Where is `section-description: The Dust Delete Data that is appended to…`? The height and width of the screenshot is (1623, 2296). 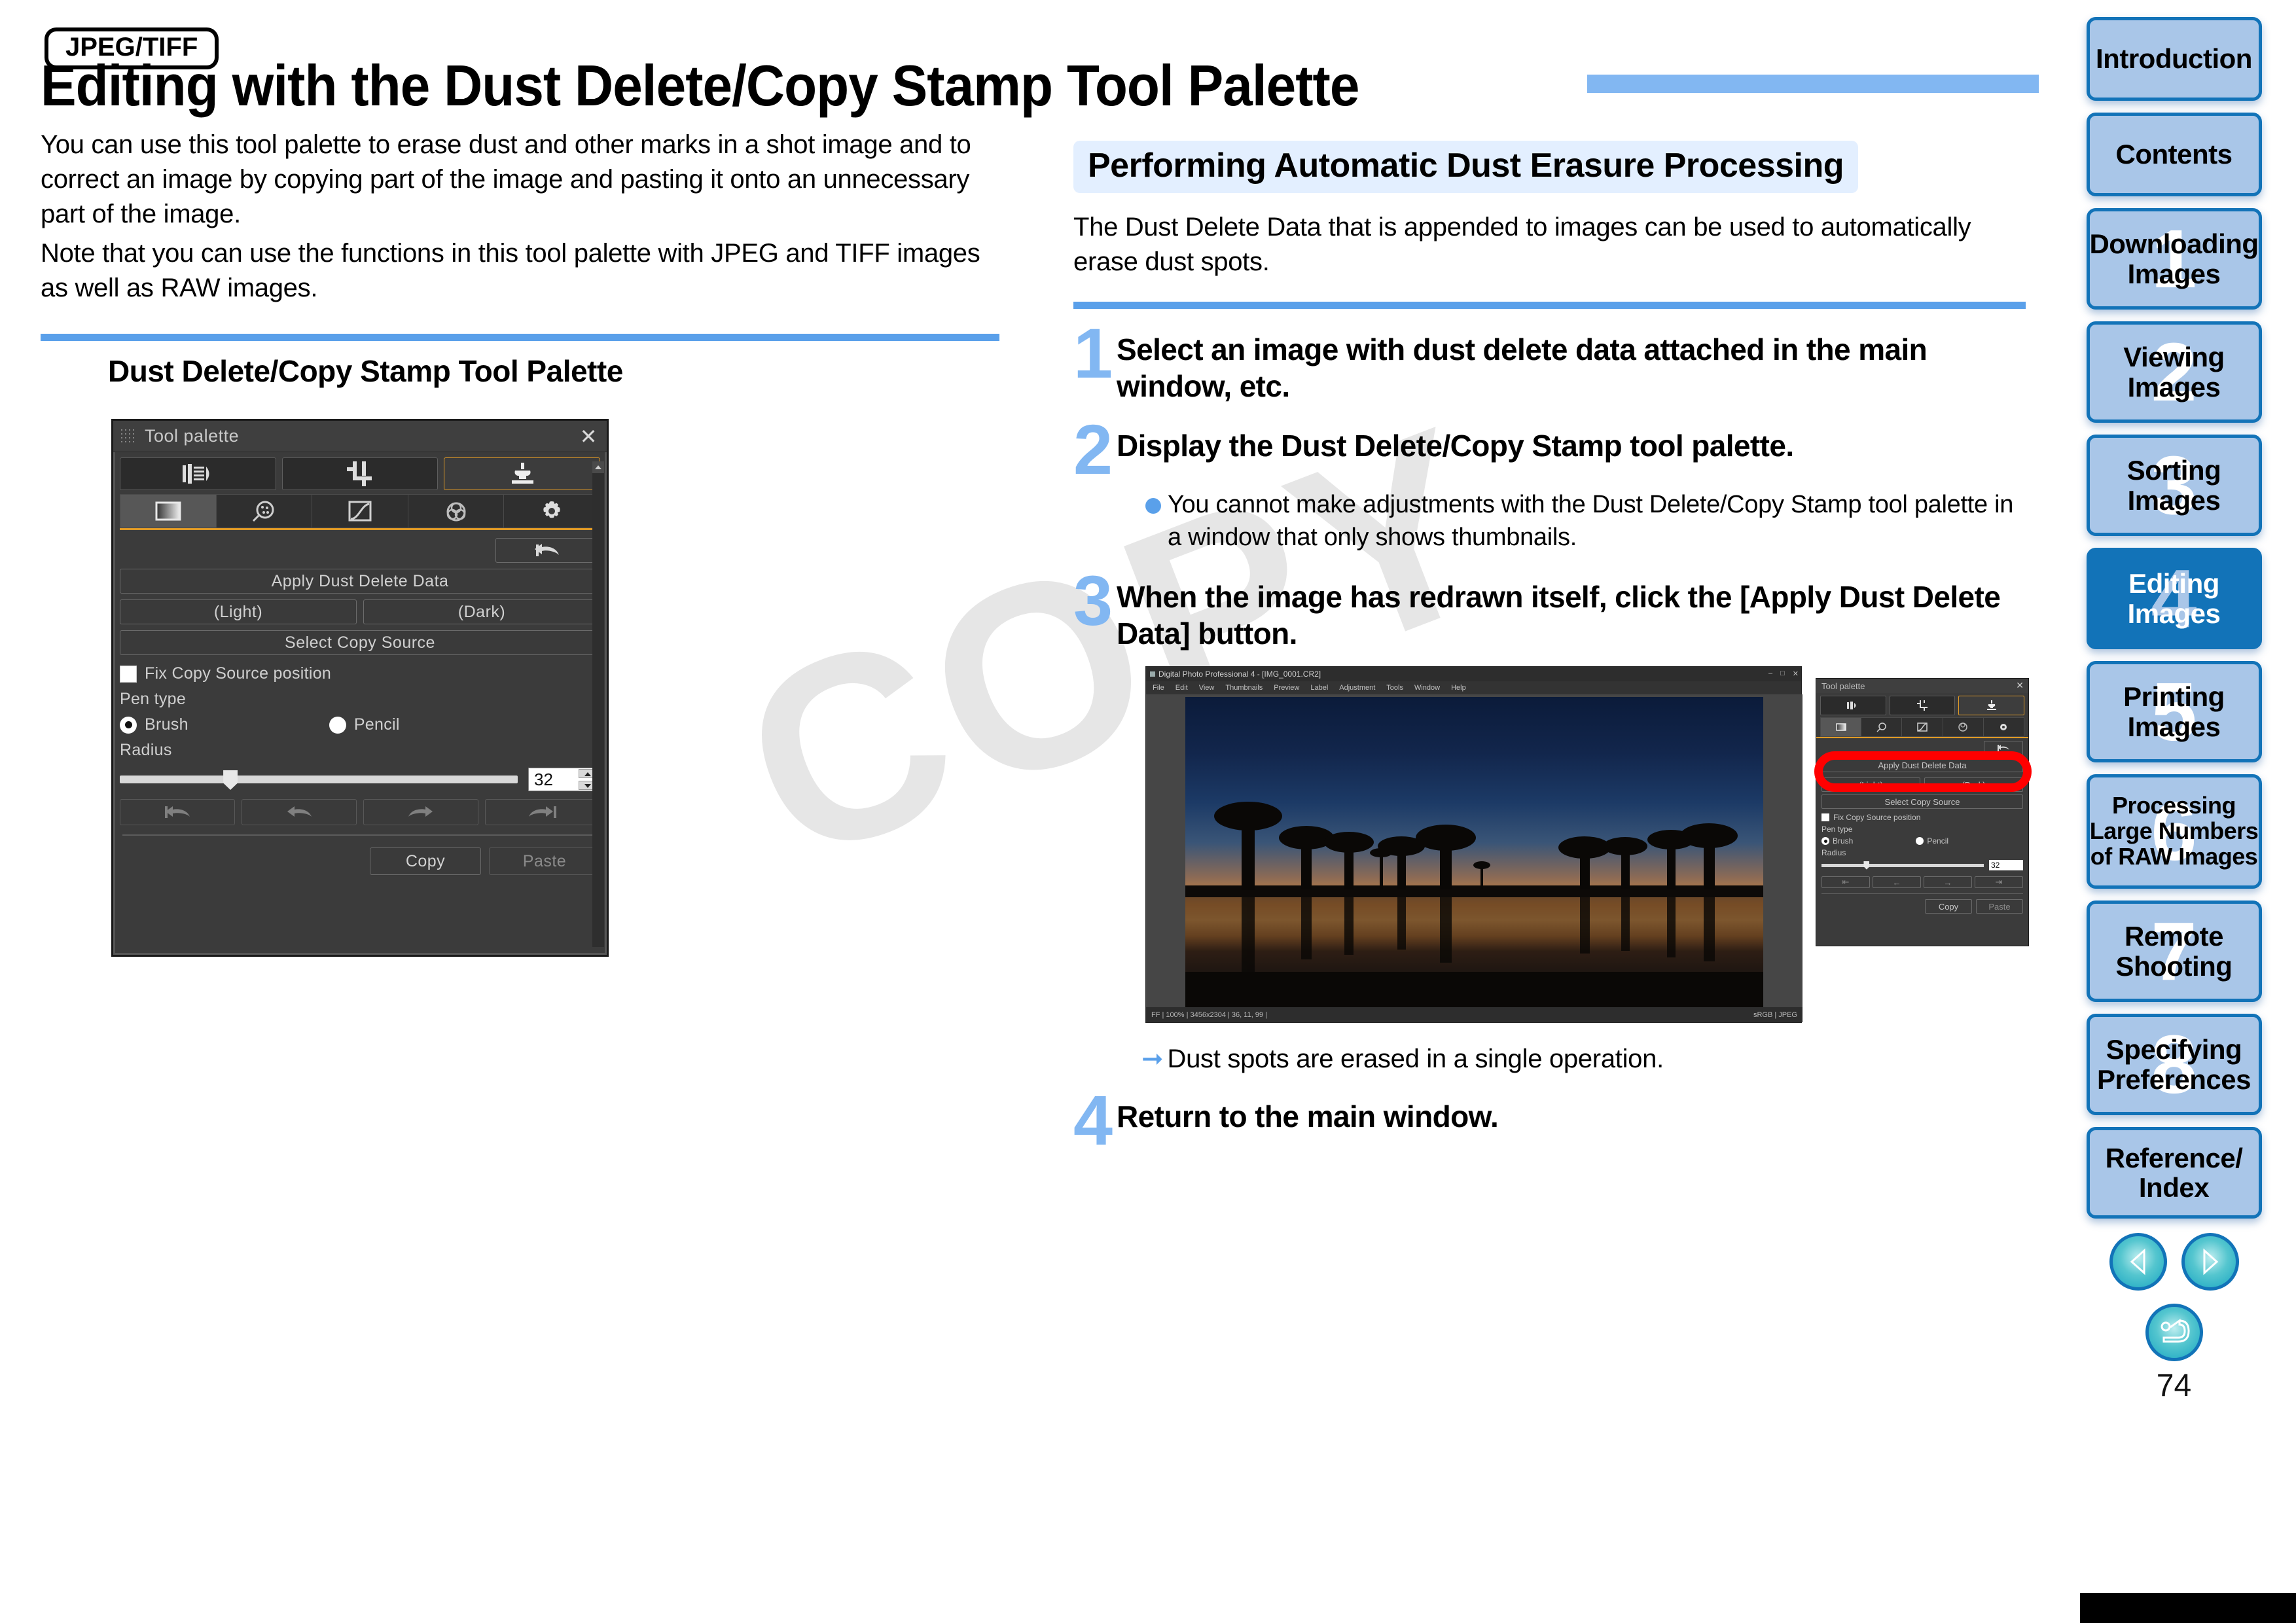
section-description: The Dust Delete Data that is appended to… is located at coordinates (1522, 245).